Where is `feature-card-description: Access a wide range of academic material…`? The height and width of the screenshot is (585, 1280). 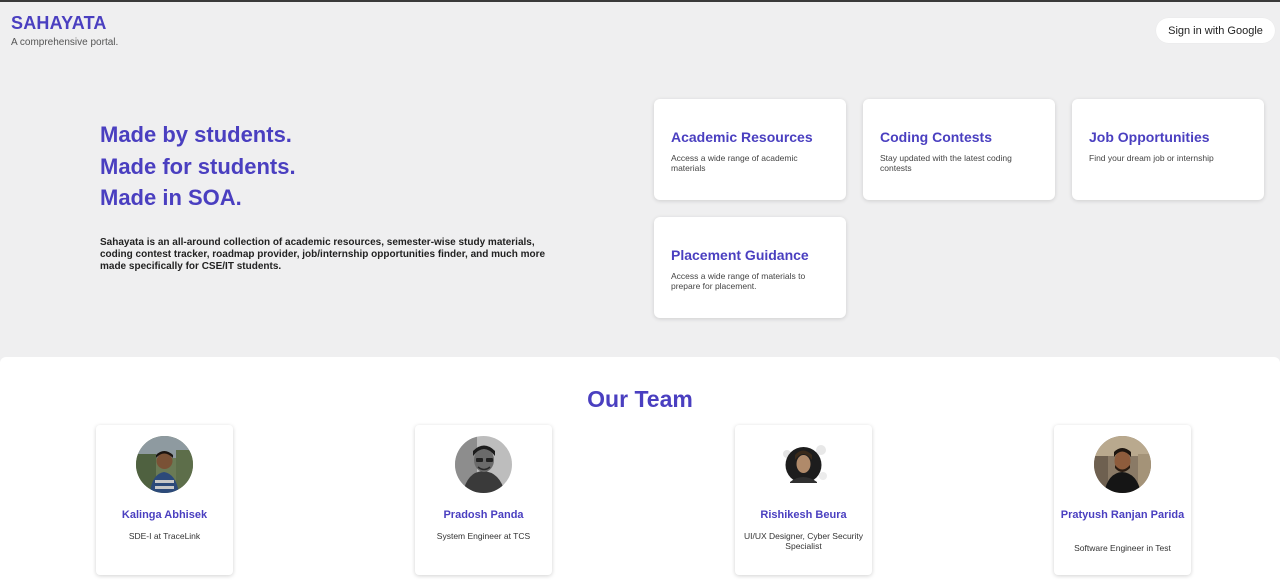 feature-card-description: Access a wide range of academic material… is located at coordinates (734, 163).